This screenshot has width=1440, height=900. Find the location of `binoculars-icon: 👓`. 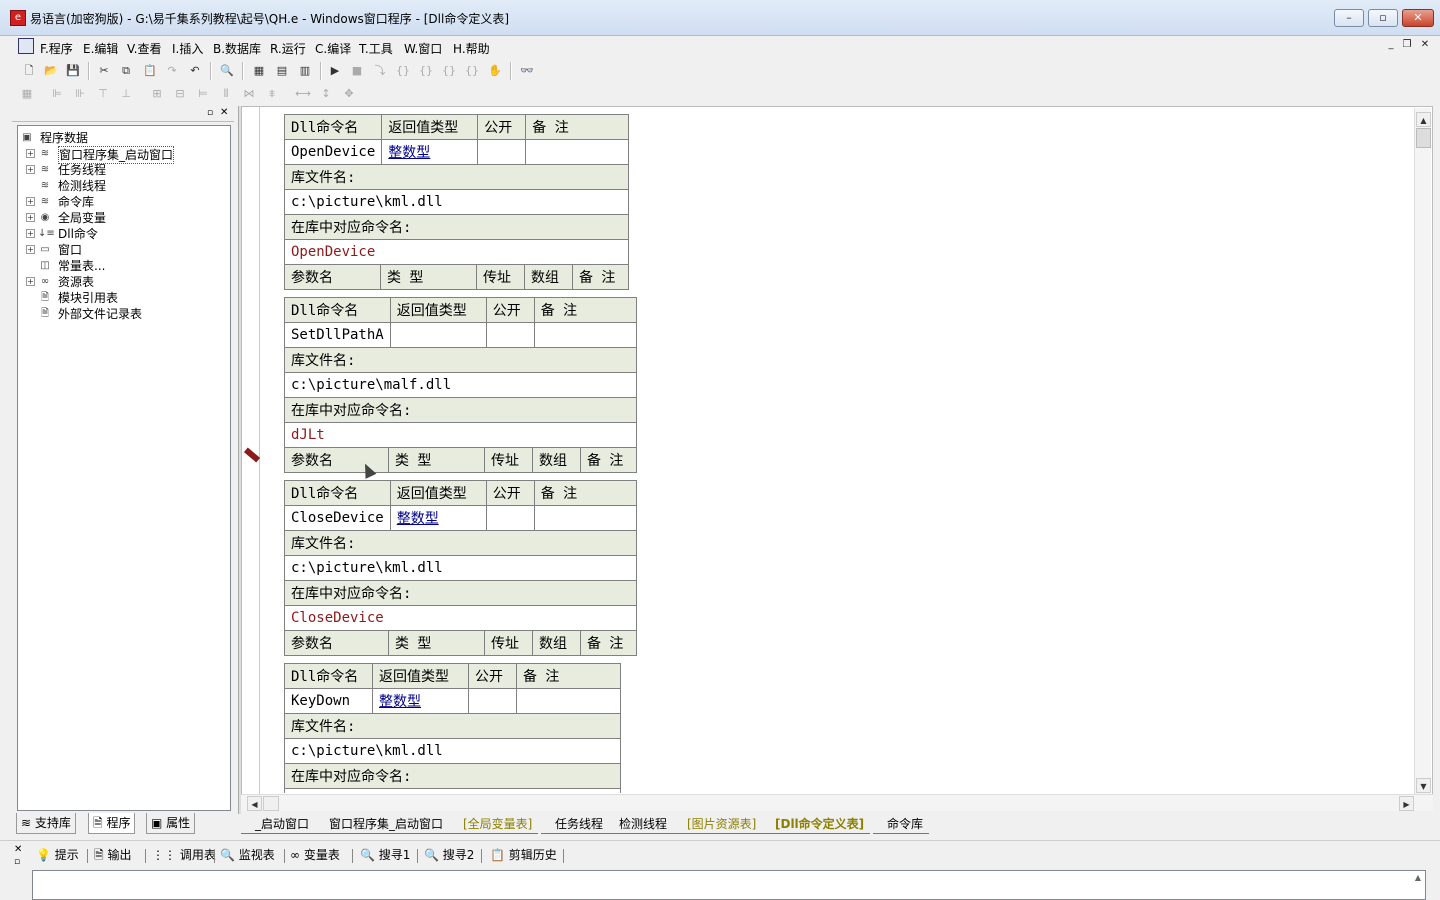

binoculars-icon: 👓 is located at coordinates (527, 71).